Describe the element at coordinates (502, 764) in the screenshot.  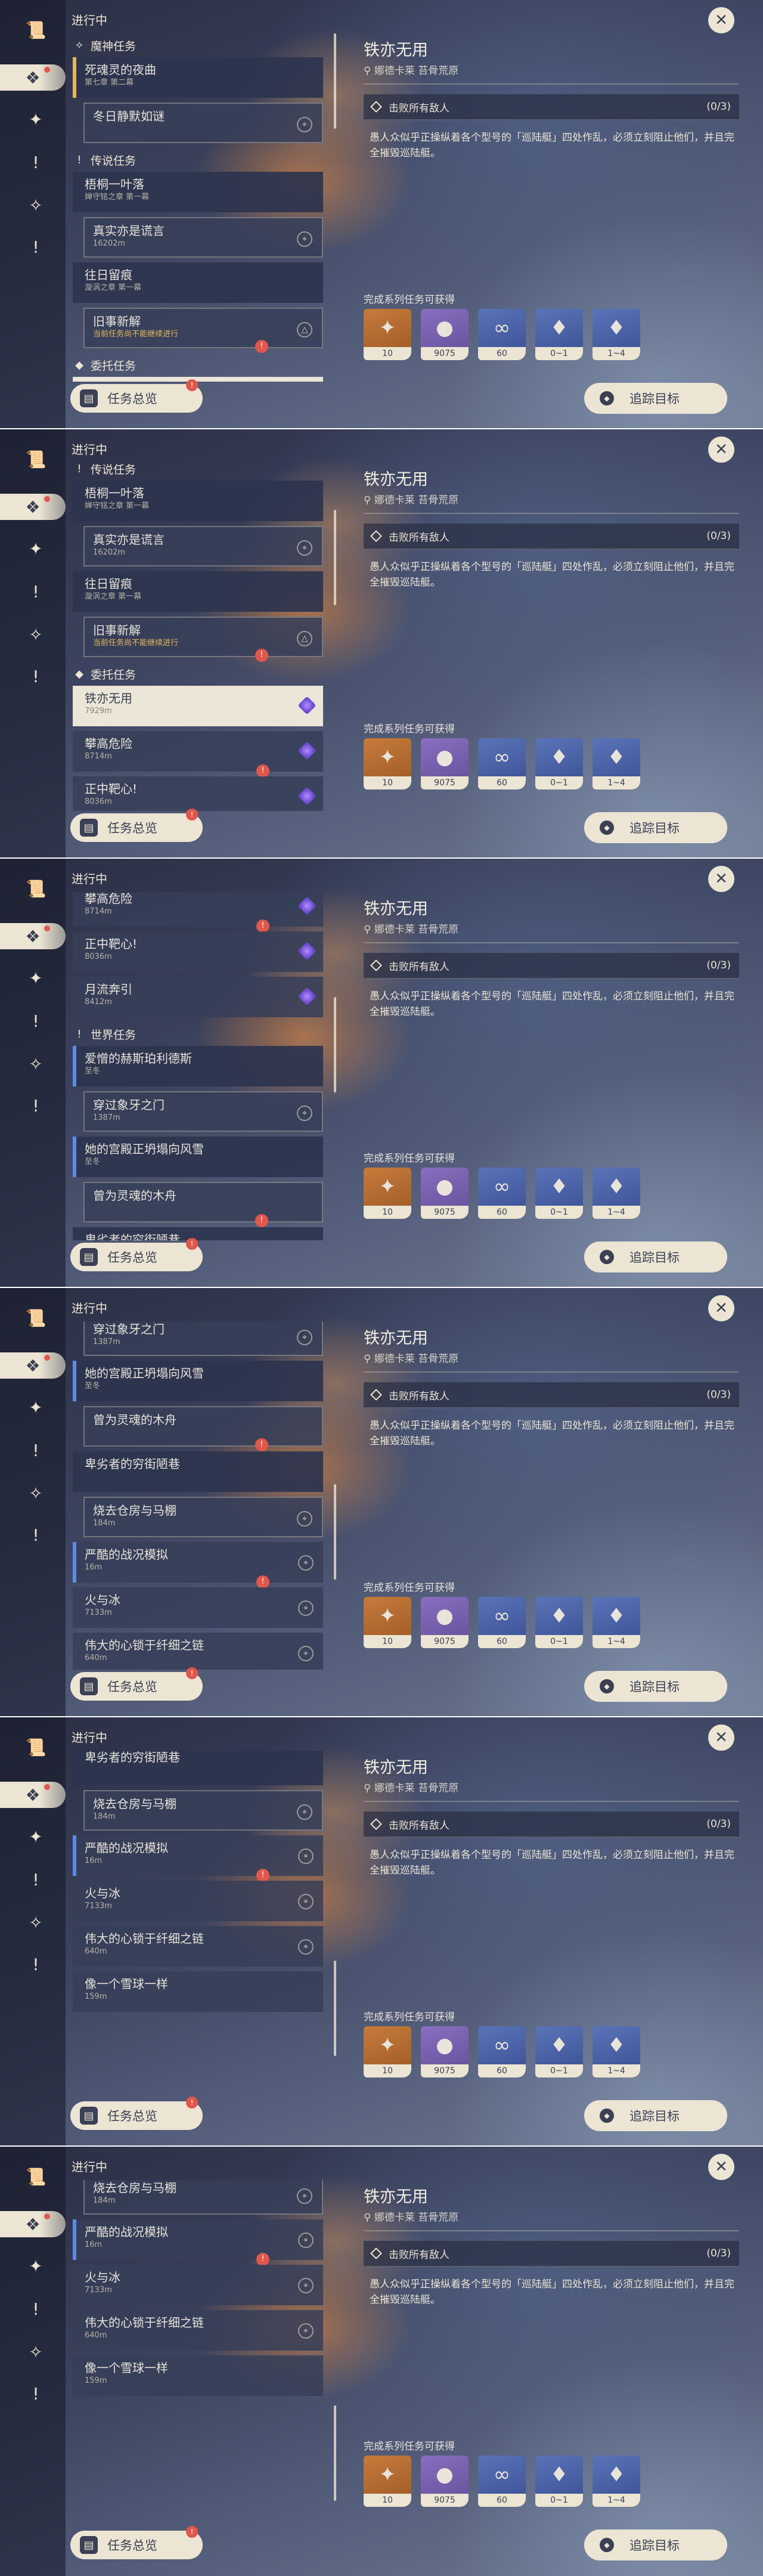
I see `reward-item: ∞ 60` at that location.